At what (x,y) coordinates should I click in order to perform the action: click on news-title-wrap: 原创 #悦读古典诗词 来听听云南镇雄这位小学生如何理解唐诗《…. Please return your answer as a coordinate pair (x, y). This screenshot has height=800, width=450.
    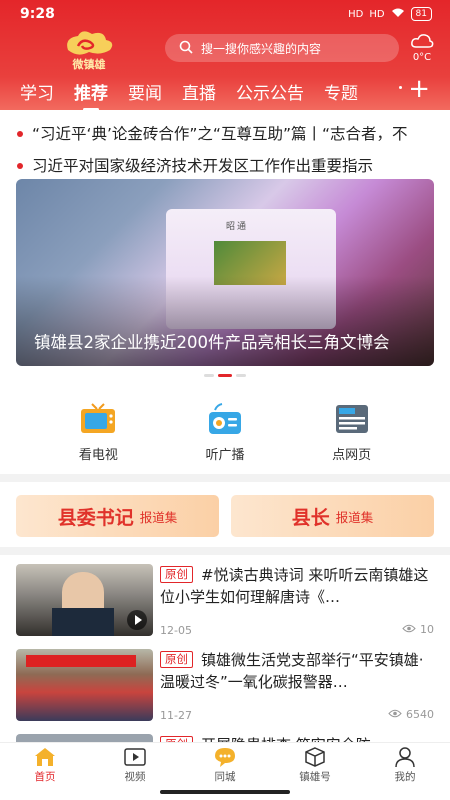
    Looking at the image, I should click on (298, 586).